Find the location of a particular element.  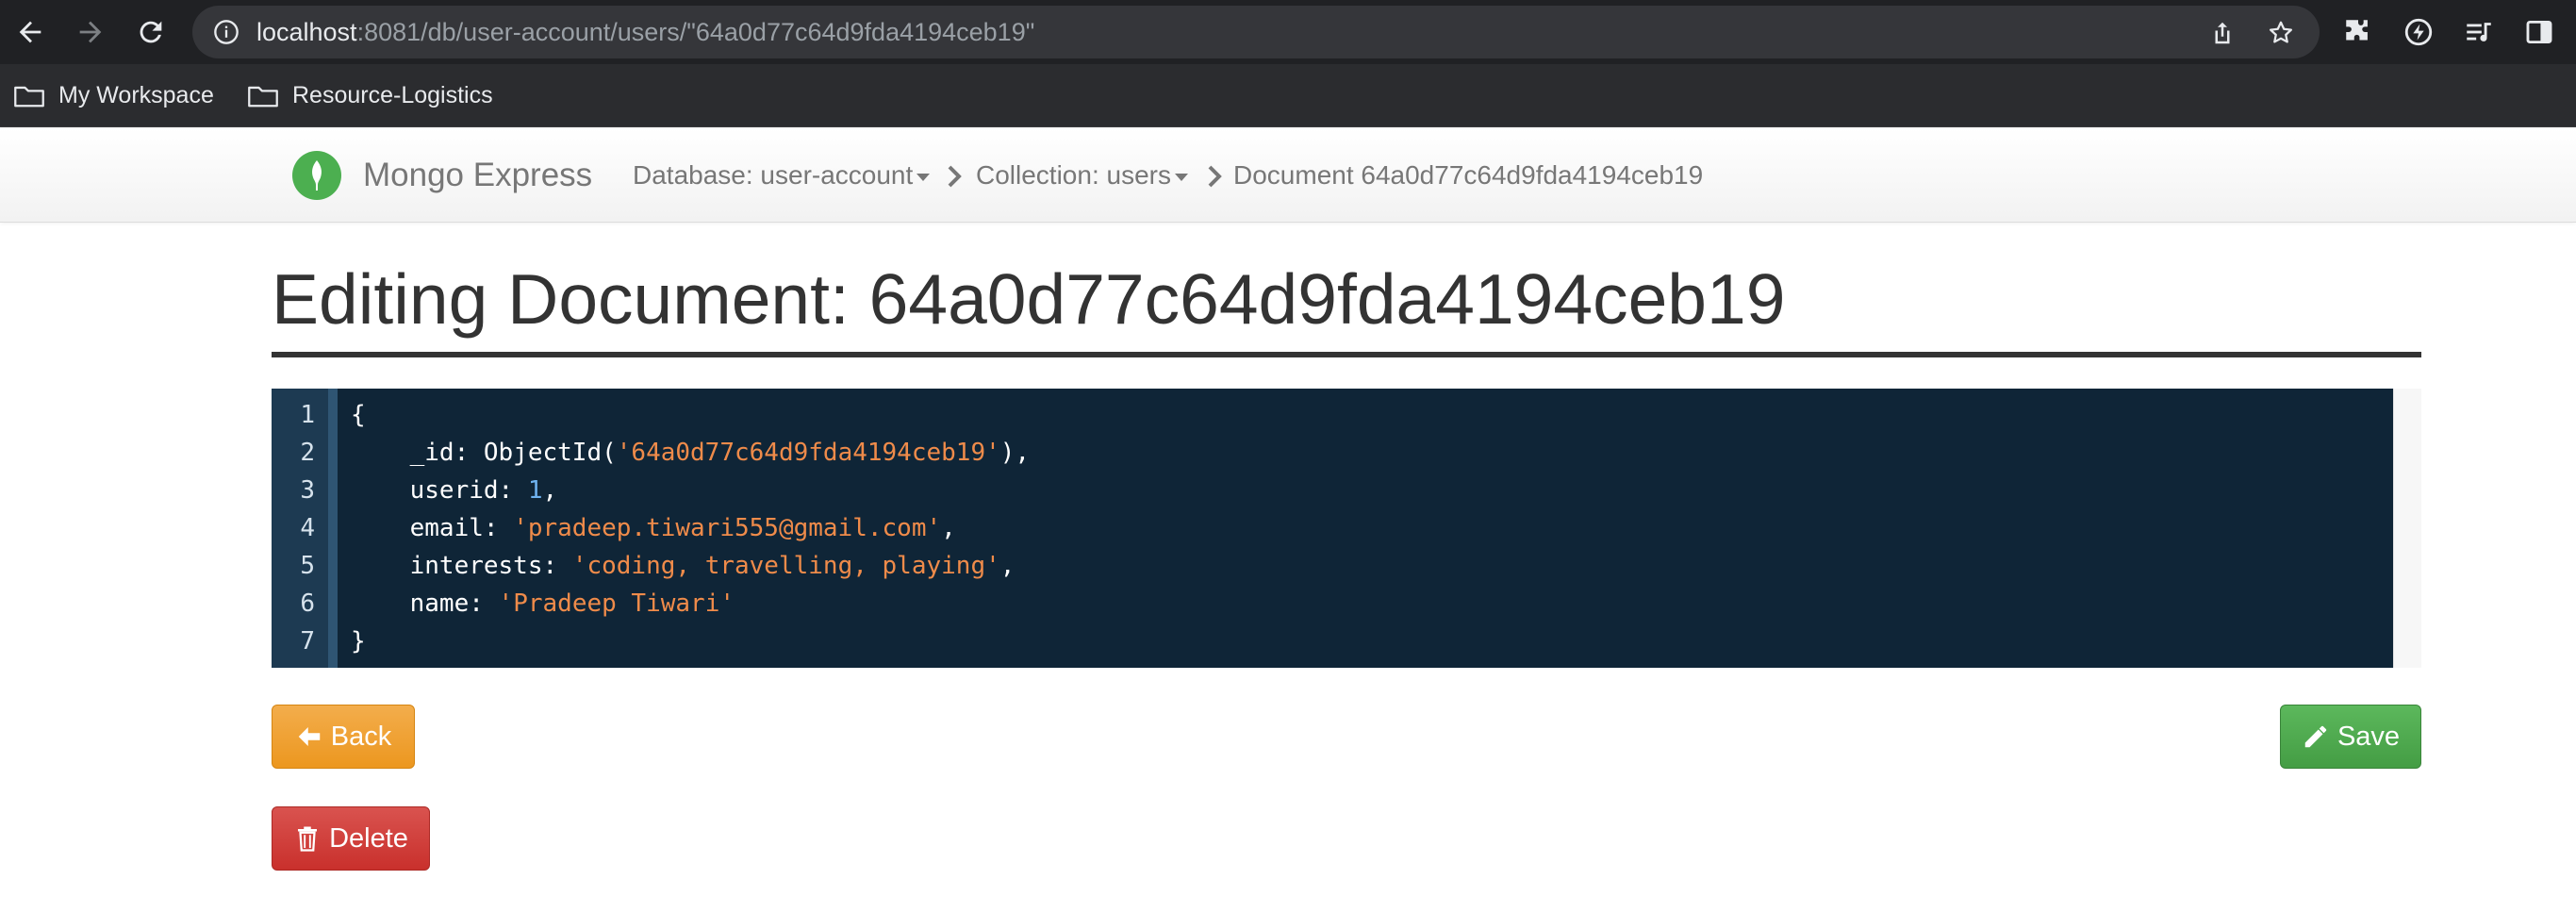

title-divider is located at coordinates (1346, 355).